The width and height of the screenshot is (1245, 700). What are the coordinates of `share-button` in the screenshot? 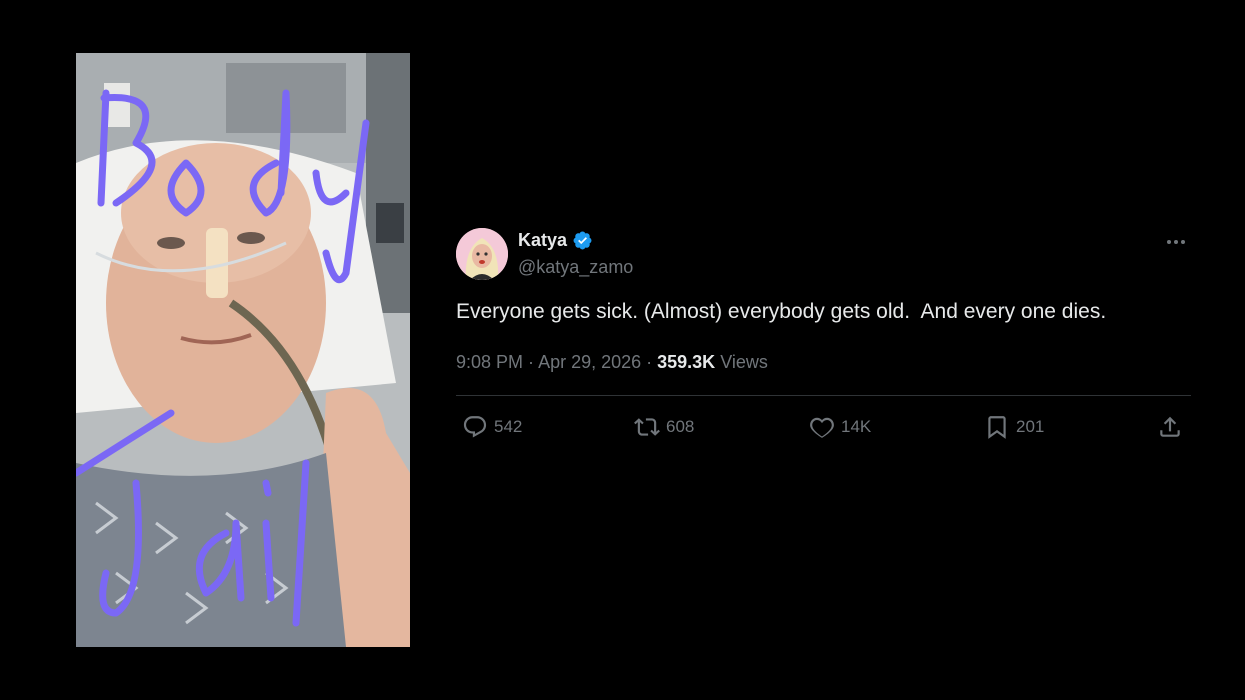 It's located at (1170, 427).